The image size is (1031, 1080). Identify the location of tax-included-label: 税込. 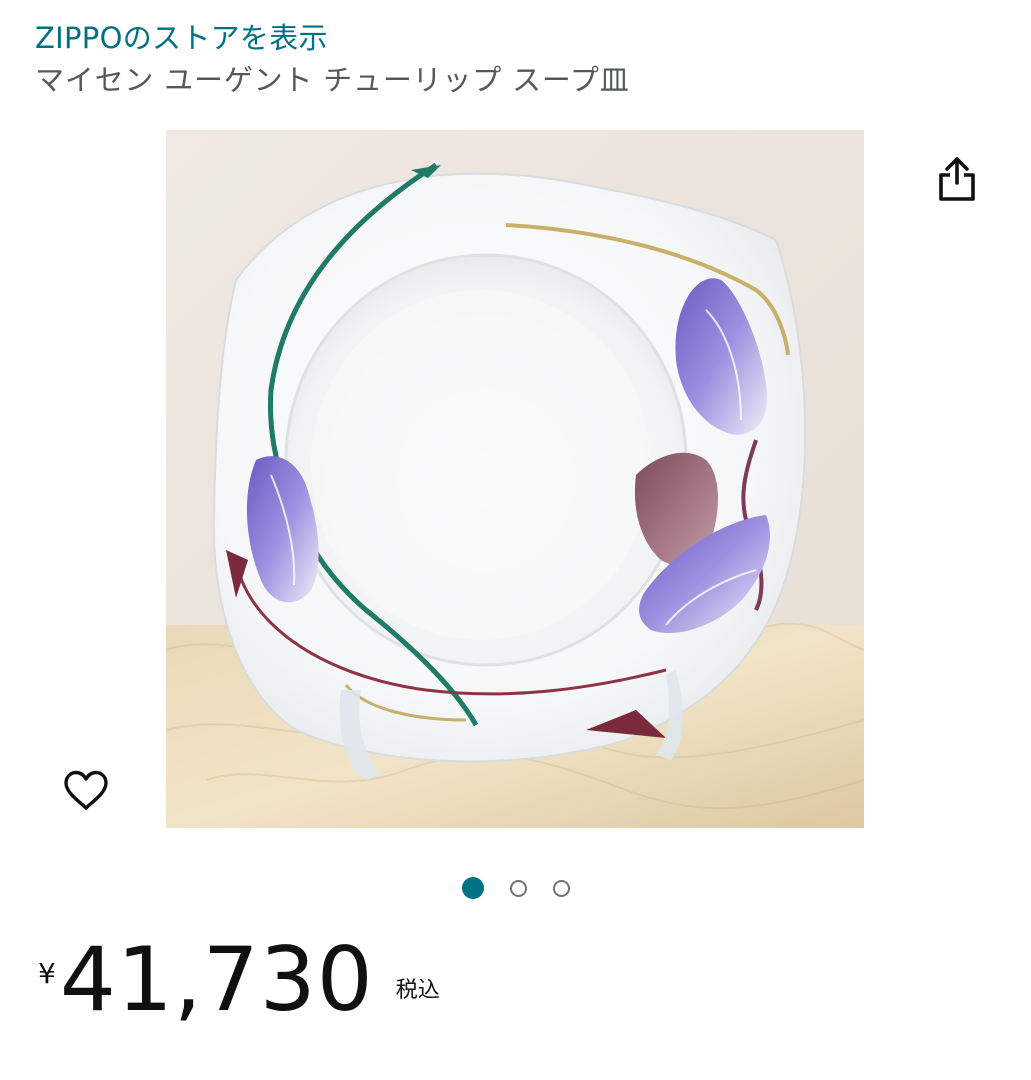
(417, 990).